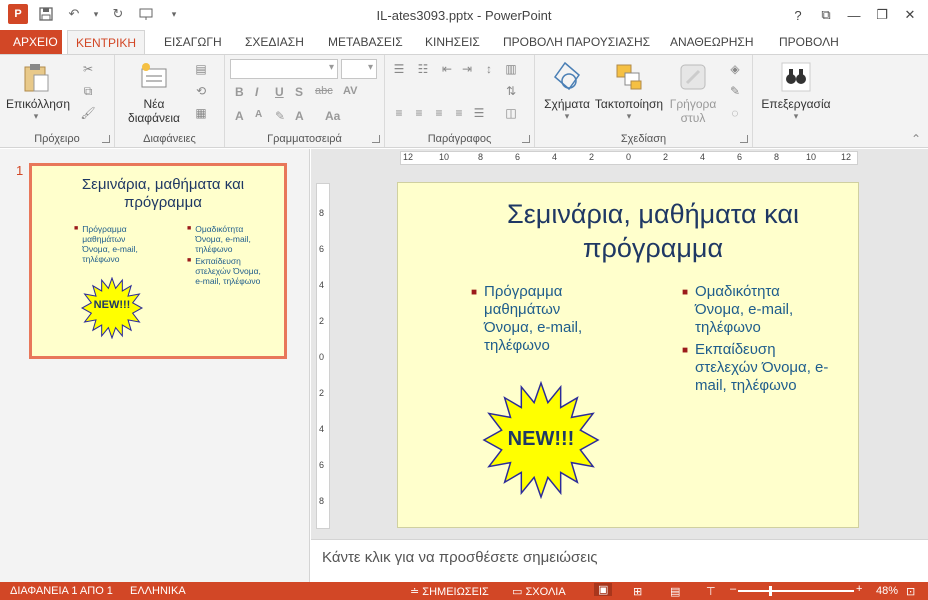 Image resolution: width=928 pixels, height=600 pixels. Describe the element at coordinates (399, 69) in the screenshot. I see `bullets-icon: ☰` at that location.